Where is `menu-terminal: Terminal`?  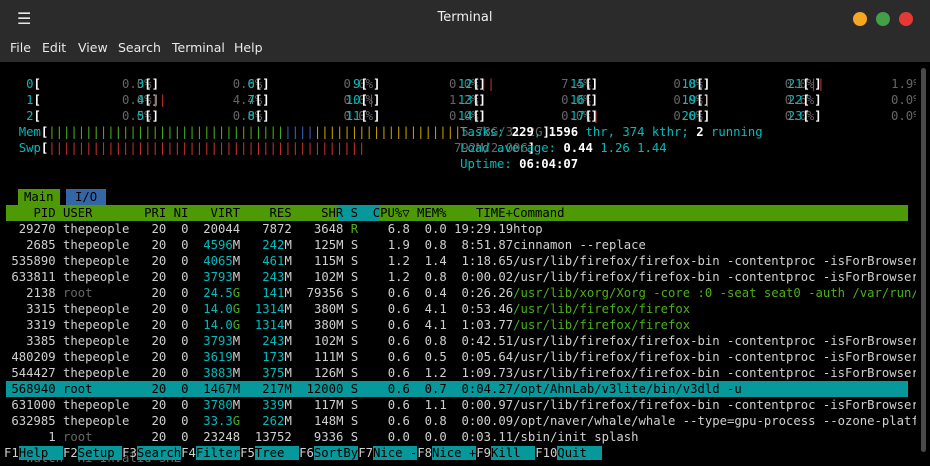 menu-terminal: Terminal is located at coordinates (198, 47).